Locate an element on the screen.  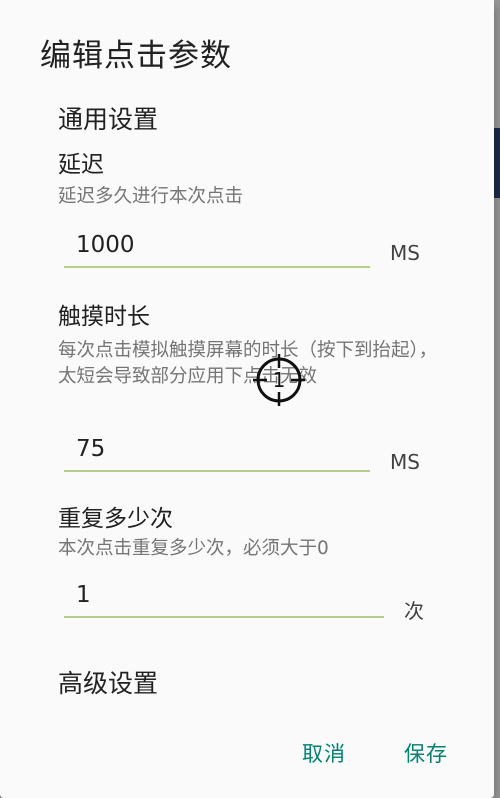
repeat-input-wrap is located at coordinates (224, 597).